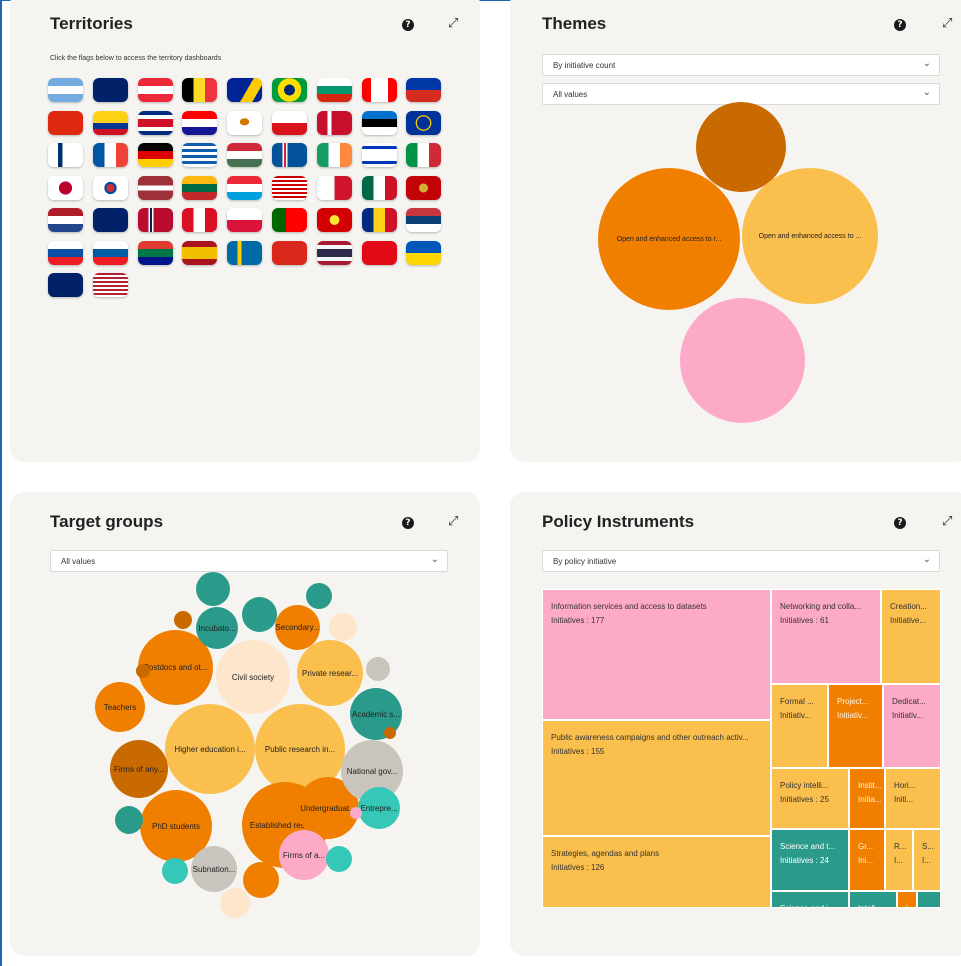 The height and width of the screenshot is (966, 961). I want to click on flag-montenegro, so click(424, 187).